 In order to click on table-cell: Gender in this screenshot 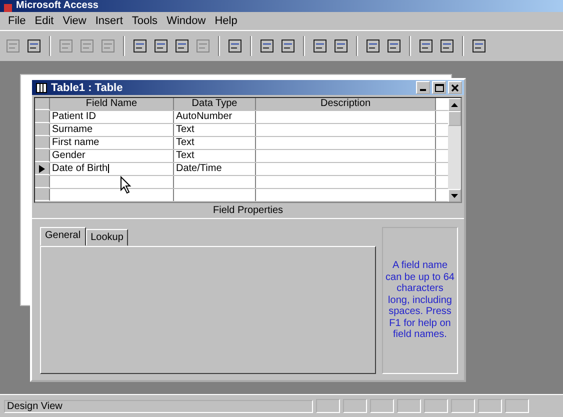, I will do `click(112, 156)`.